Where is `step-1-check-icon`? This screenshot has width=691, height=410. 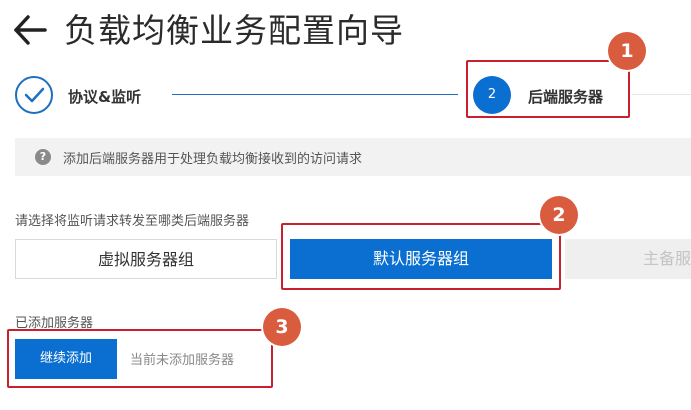
step-1-check-icon is located at coordinates (34, 95).